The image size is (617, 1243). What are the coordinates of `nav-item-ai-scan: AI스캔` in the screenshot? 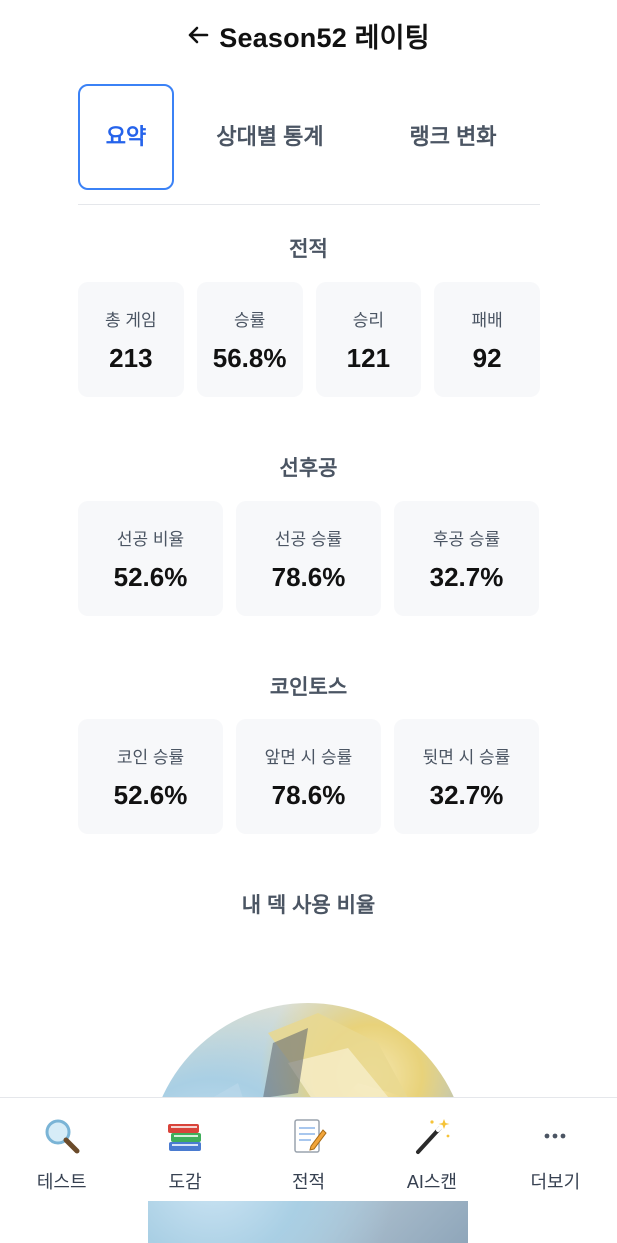 It's located at (431, 1149).